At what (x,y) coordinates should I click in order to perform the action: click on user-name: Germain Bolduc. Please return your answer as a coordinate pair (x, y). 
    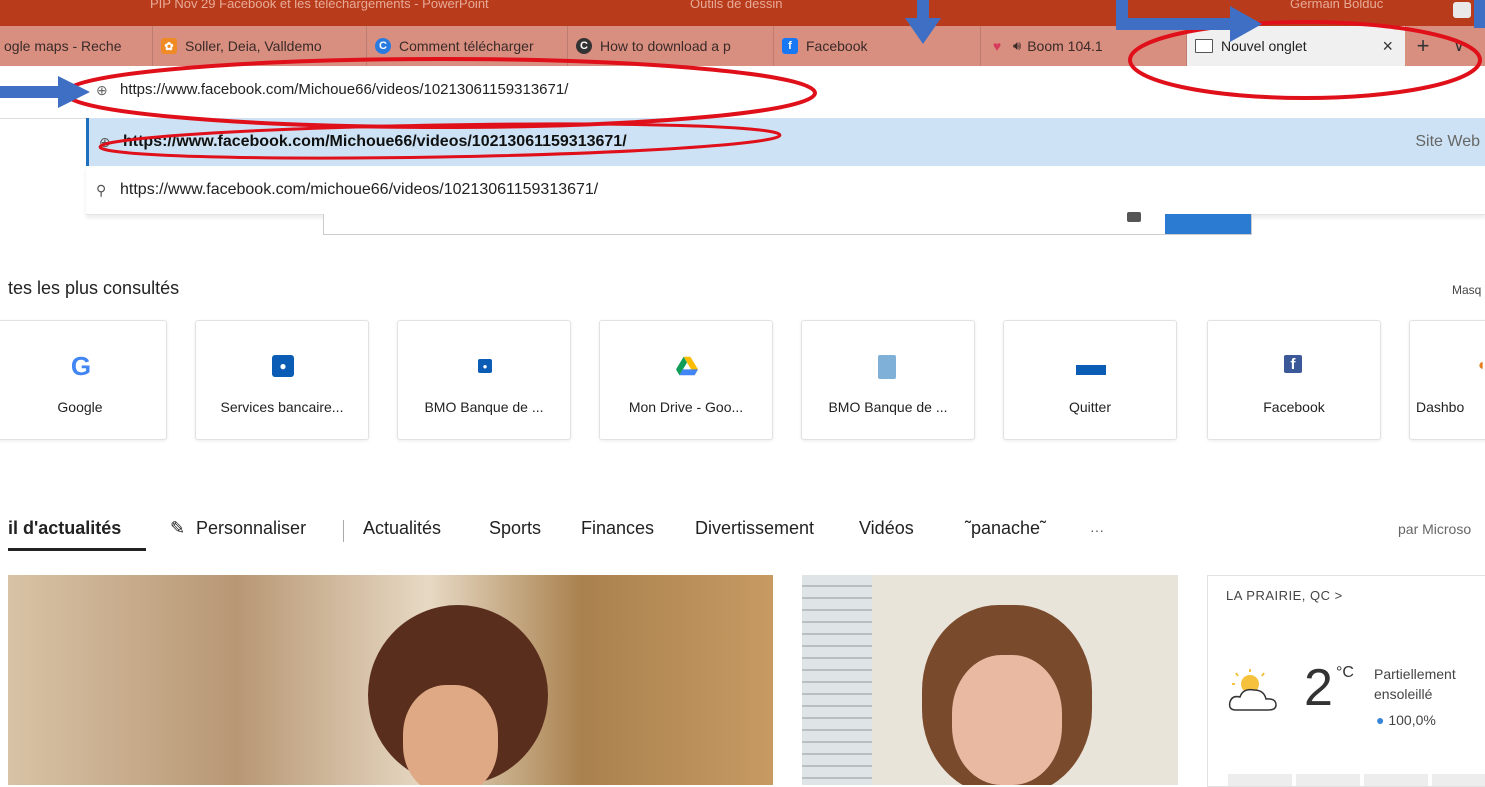
    Looking at the image, I should click on (1337, 5).